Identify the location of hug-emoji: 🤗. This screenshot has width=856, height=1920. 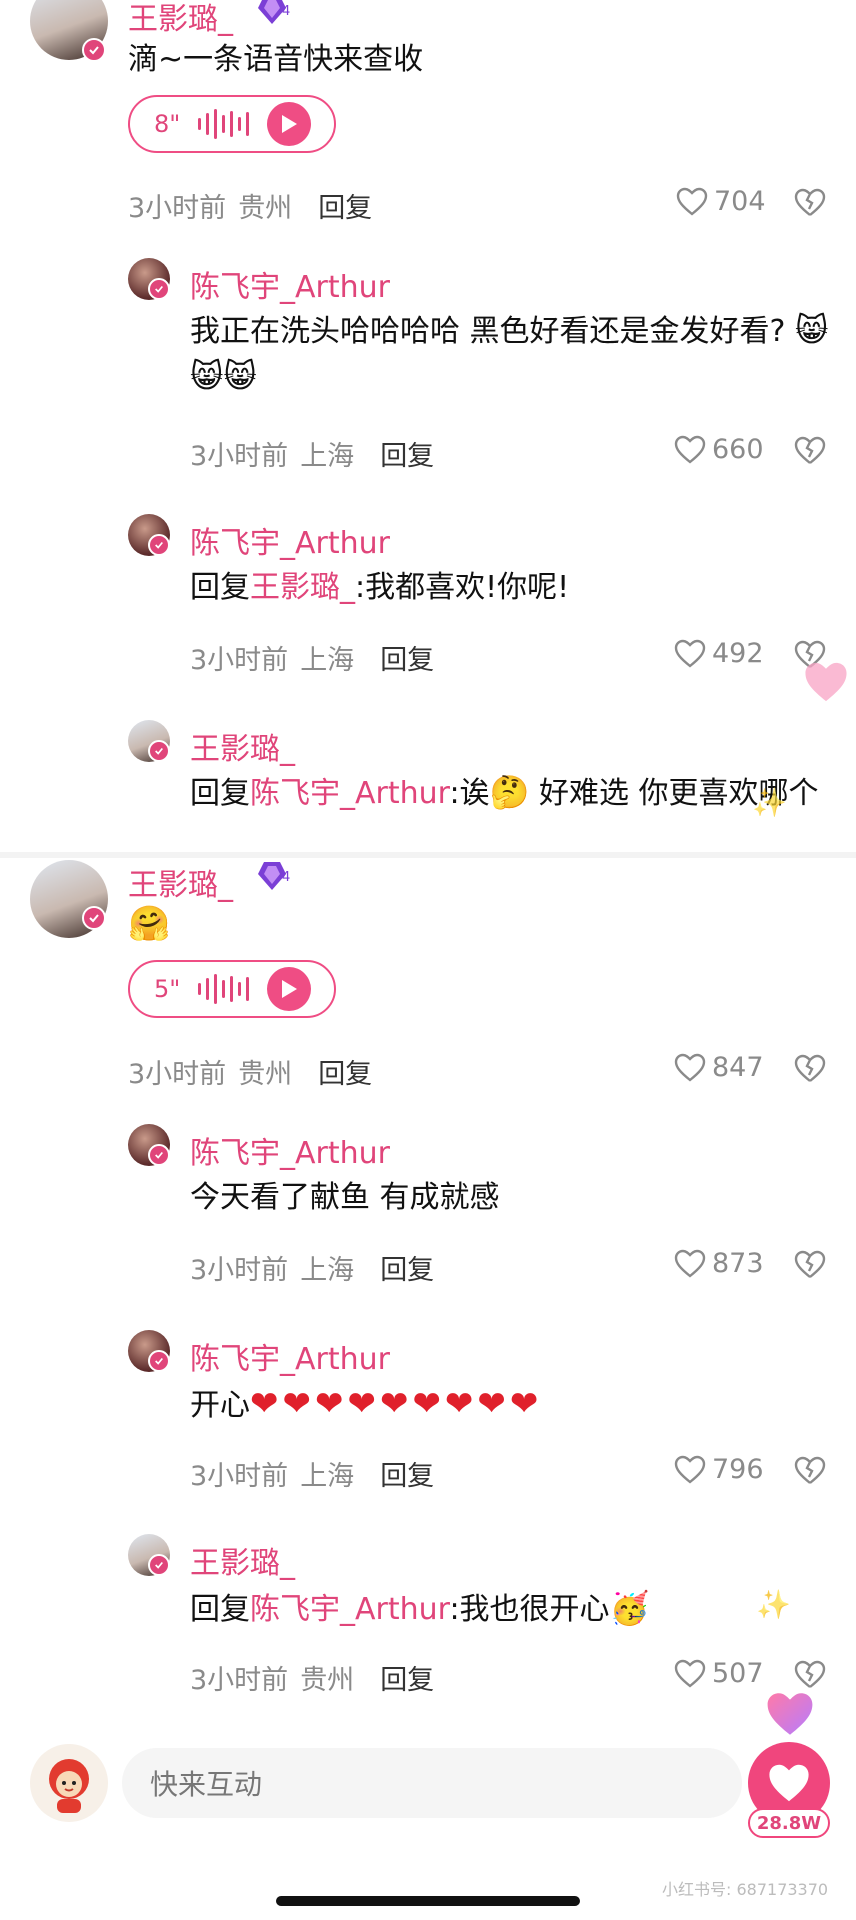
(149, 924).